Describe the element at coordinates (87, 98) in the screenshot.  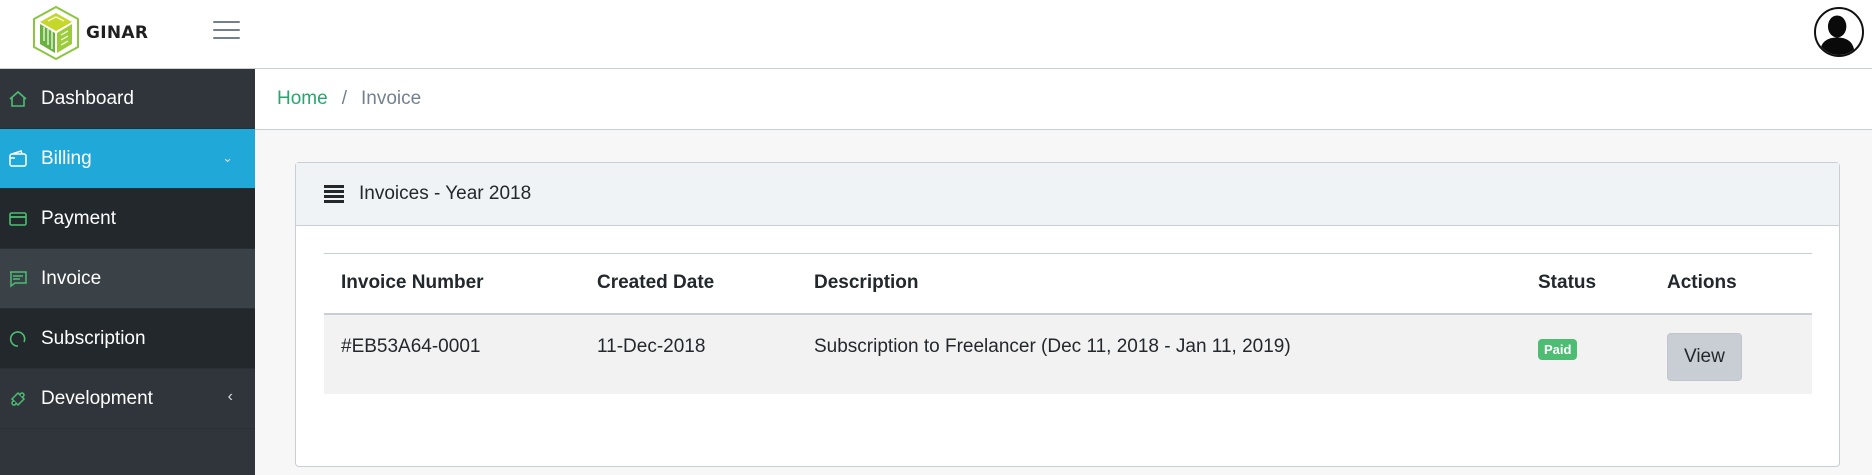
I see `sidebar-item-label: Dashboard` at that location.